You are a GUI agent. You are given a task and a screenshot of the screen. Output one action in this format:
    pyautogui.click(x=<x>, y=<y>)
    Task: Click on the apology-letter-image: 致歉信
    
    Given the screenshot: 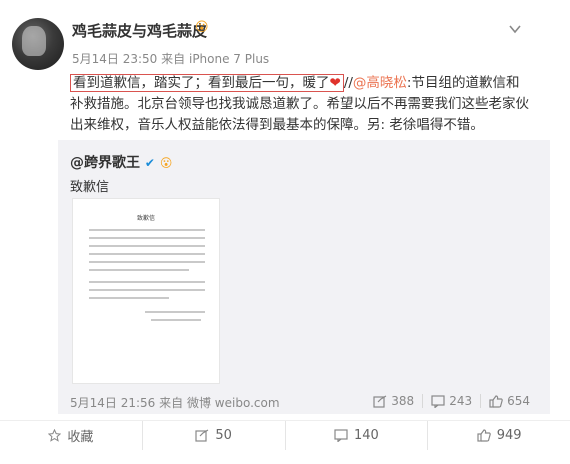 What is the action you would take?
    pyautogui.click(x=146, y=291)
    